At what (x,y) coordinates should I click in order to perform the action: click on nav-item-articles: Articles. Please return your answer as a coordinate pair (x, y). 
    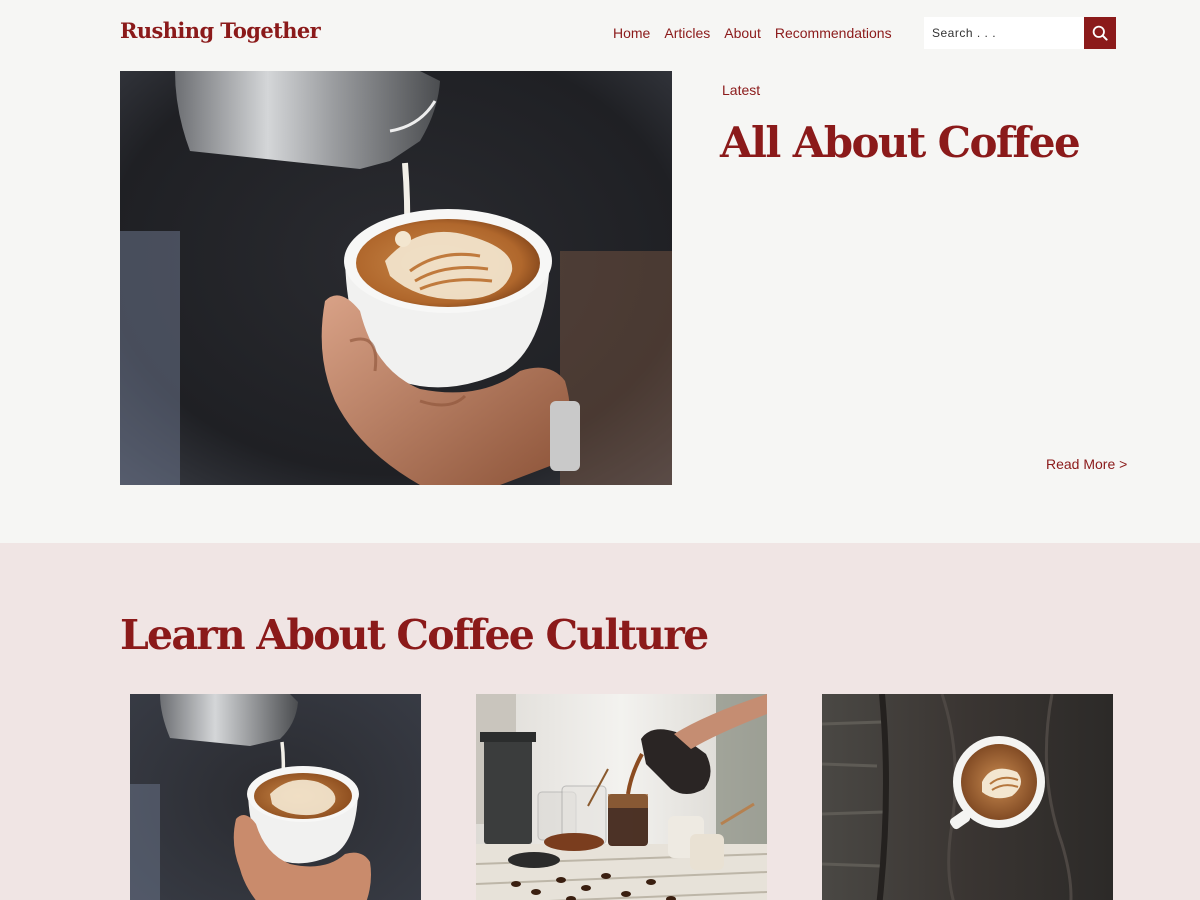
    Looking at the image, I should click on (687, 33).